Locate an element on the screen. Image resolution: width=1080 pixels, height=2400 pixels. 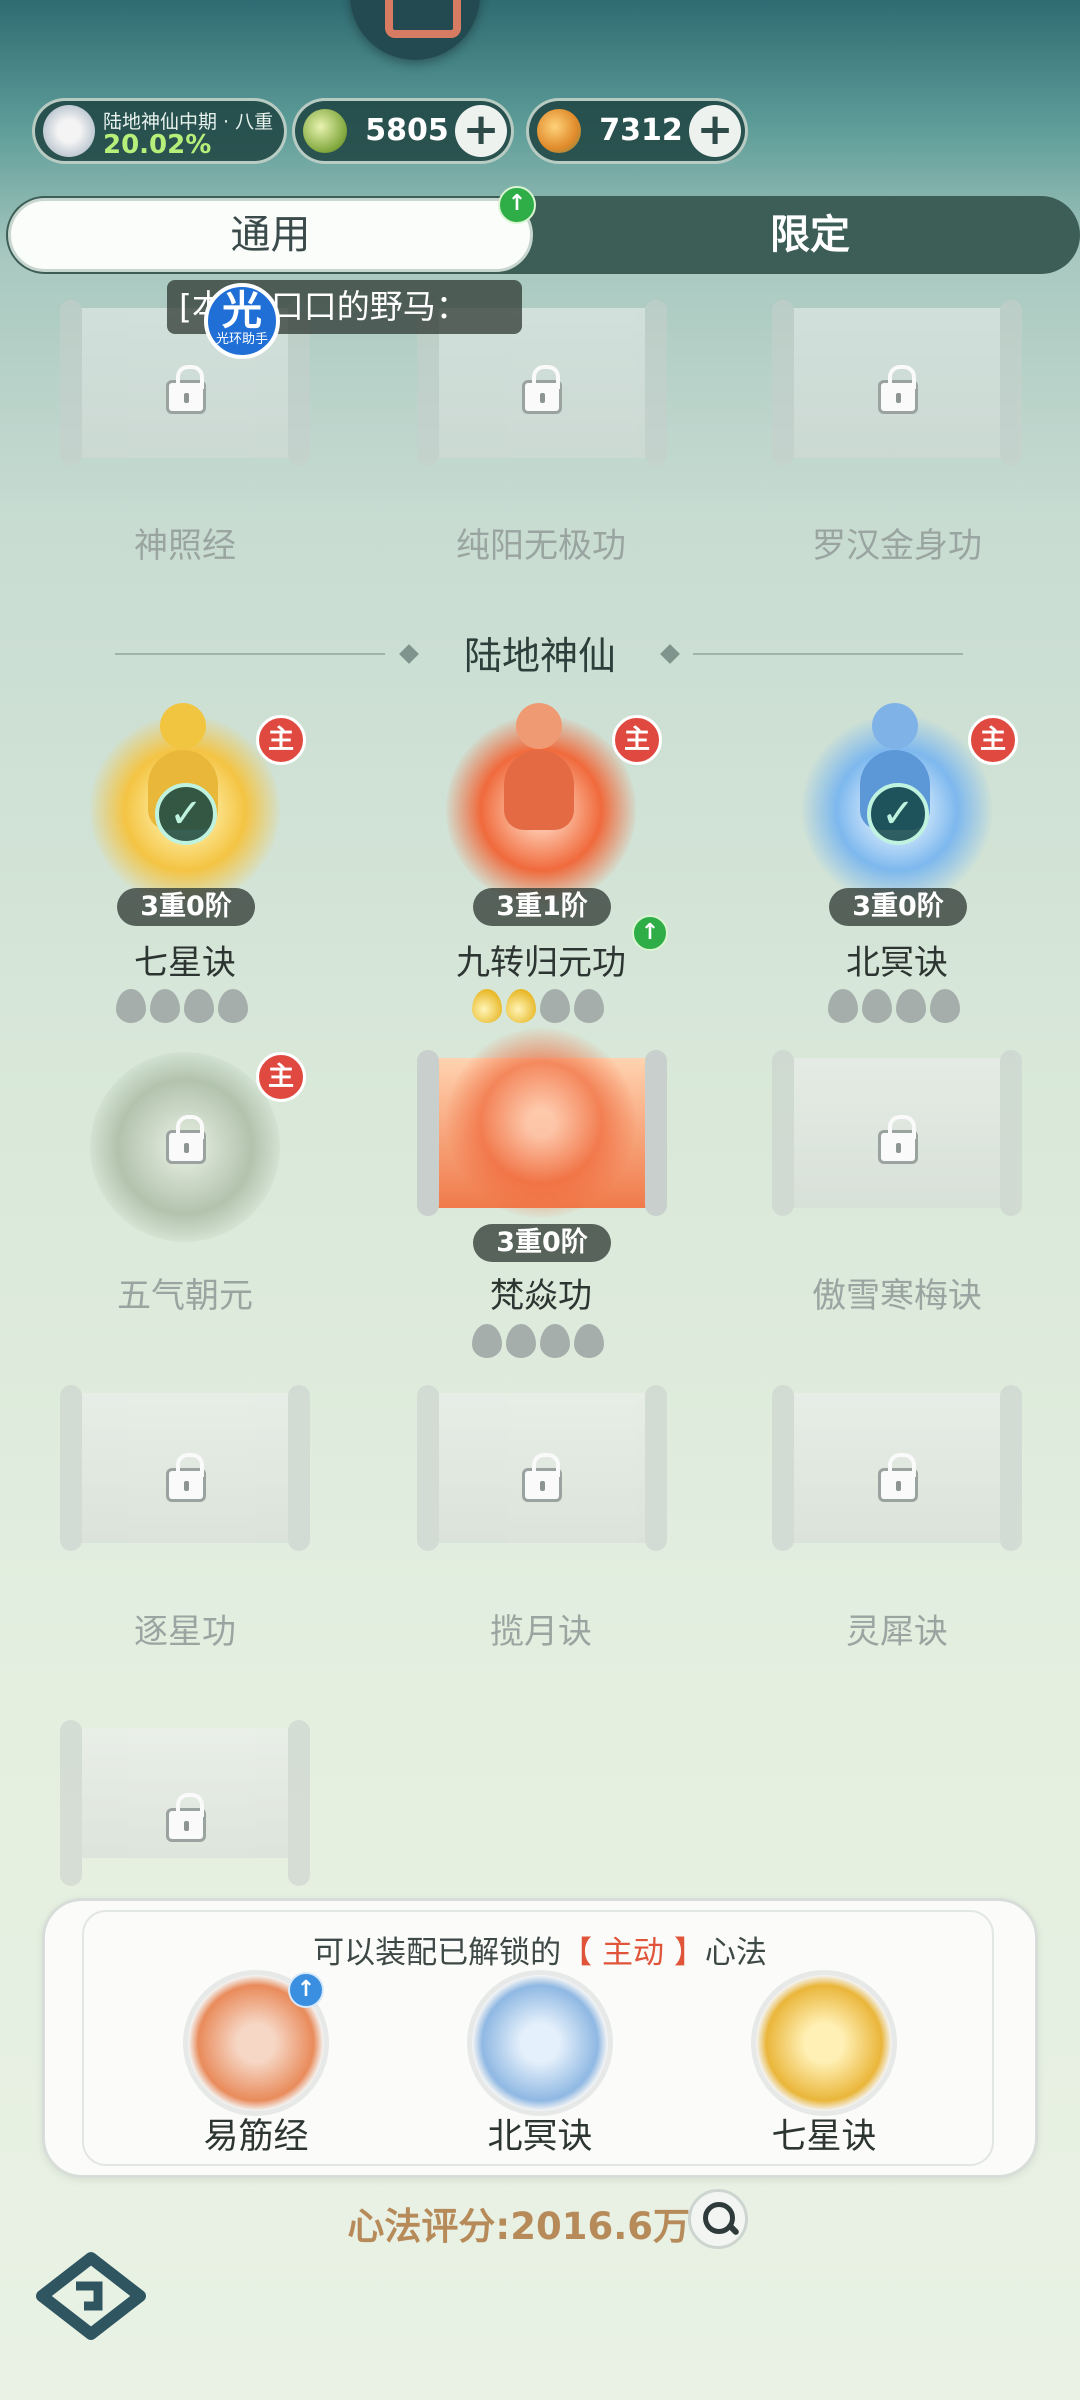
helper-floating-button: 光 光环助手 is located at coordinates (242, 321).